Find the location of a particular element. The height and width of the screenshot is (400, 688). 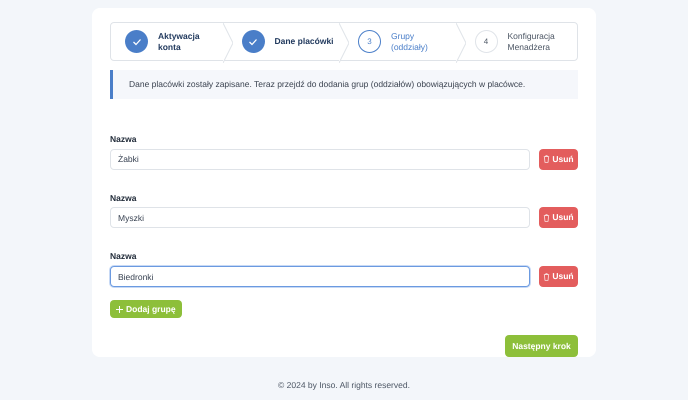

step-label: Aktywacja konta is located at coordinates (179, 41).